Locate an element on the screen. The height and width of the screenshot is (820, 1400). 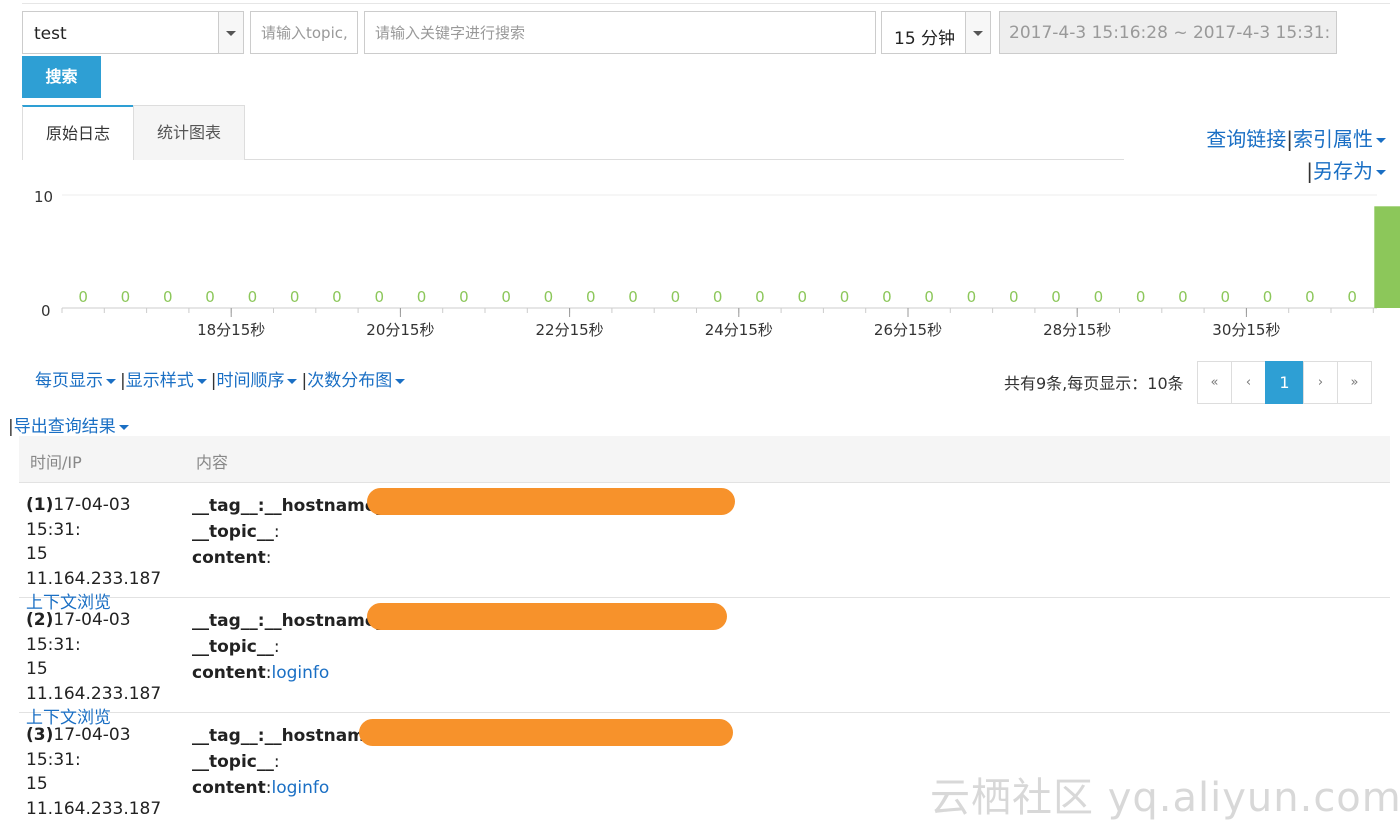
tab-raw-logs: 原始日志 is located at coordinates (78, 132).